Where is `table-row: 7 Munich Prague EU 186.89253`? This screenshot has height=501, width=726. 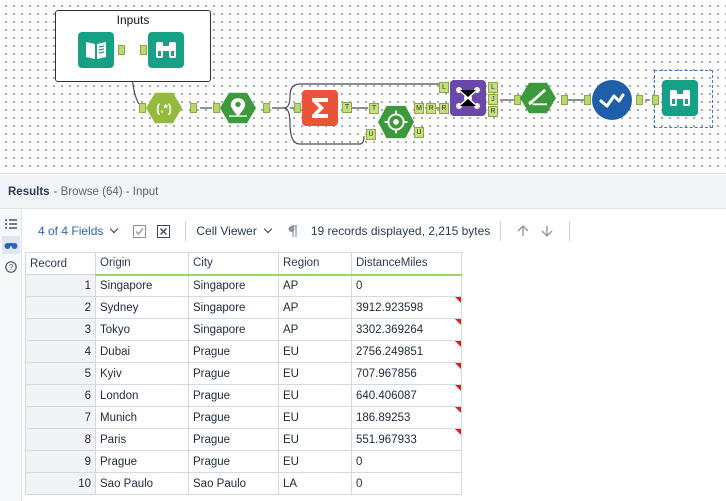 table-row: 7 Munich Prague EU 186.89253 is located at coordinates (243, 417).